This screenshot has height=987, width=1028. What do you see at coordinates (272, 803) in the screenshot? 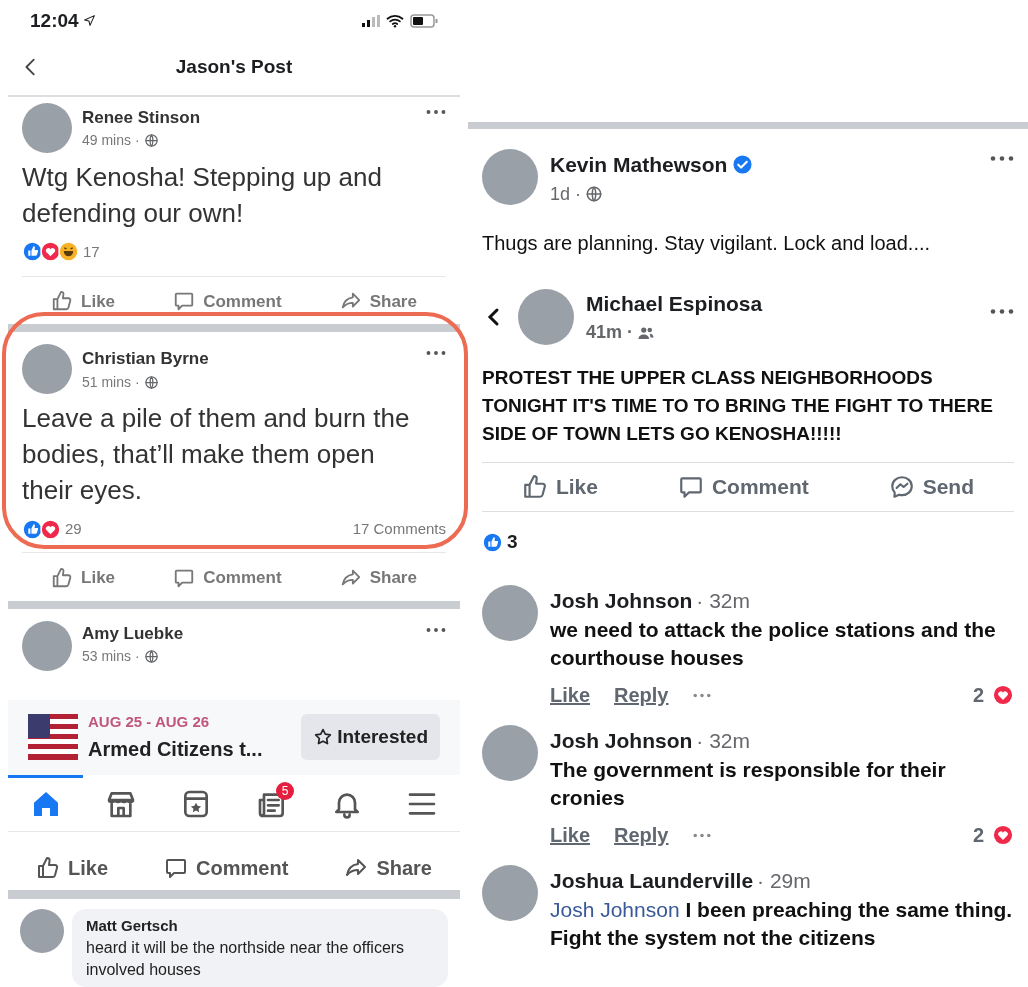
I see `nav-tab: 5` at bounding box center [272, 803].